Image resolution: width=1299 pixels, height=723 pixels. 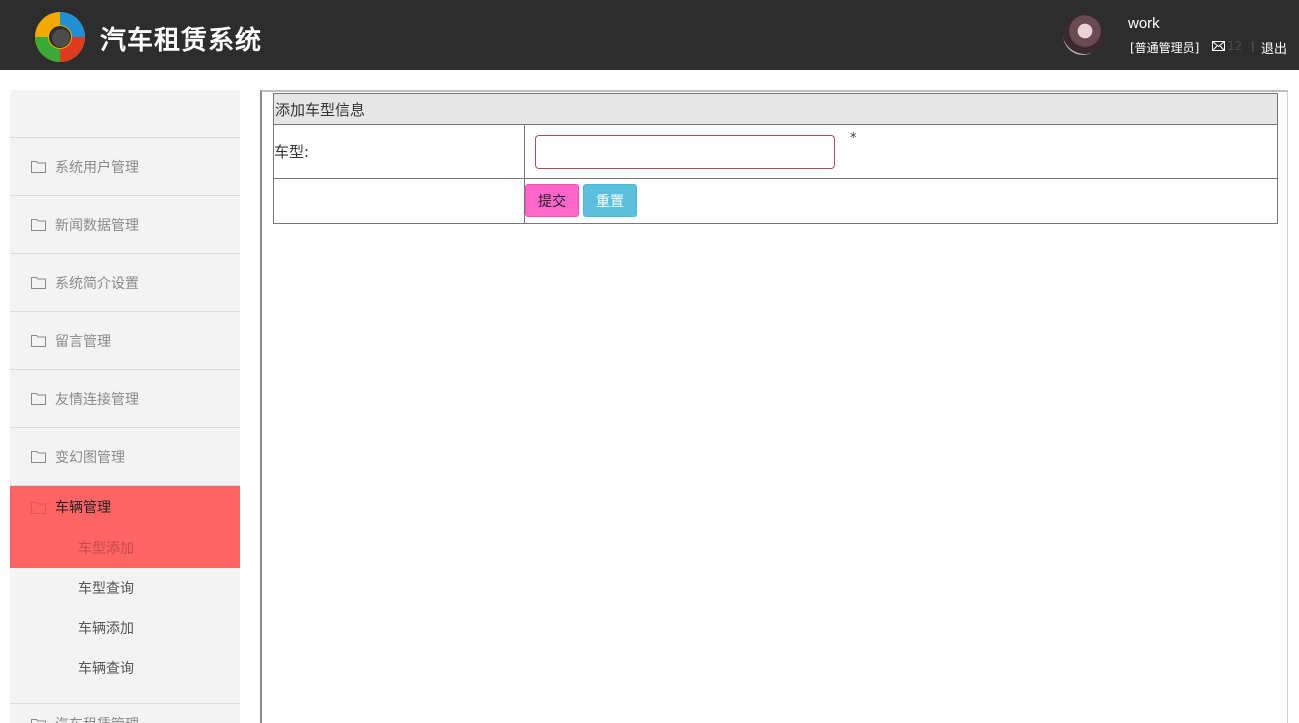 I want to click on reset-button: 重置, so click(x=610, y=200).